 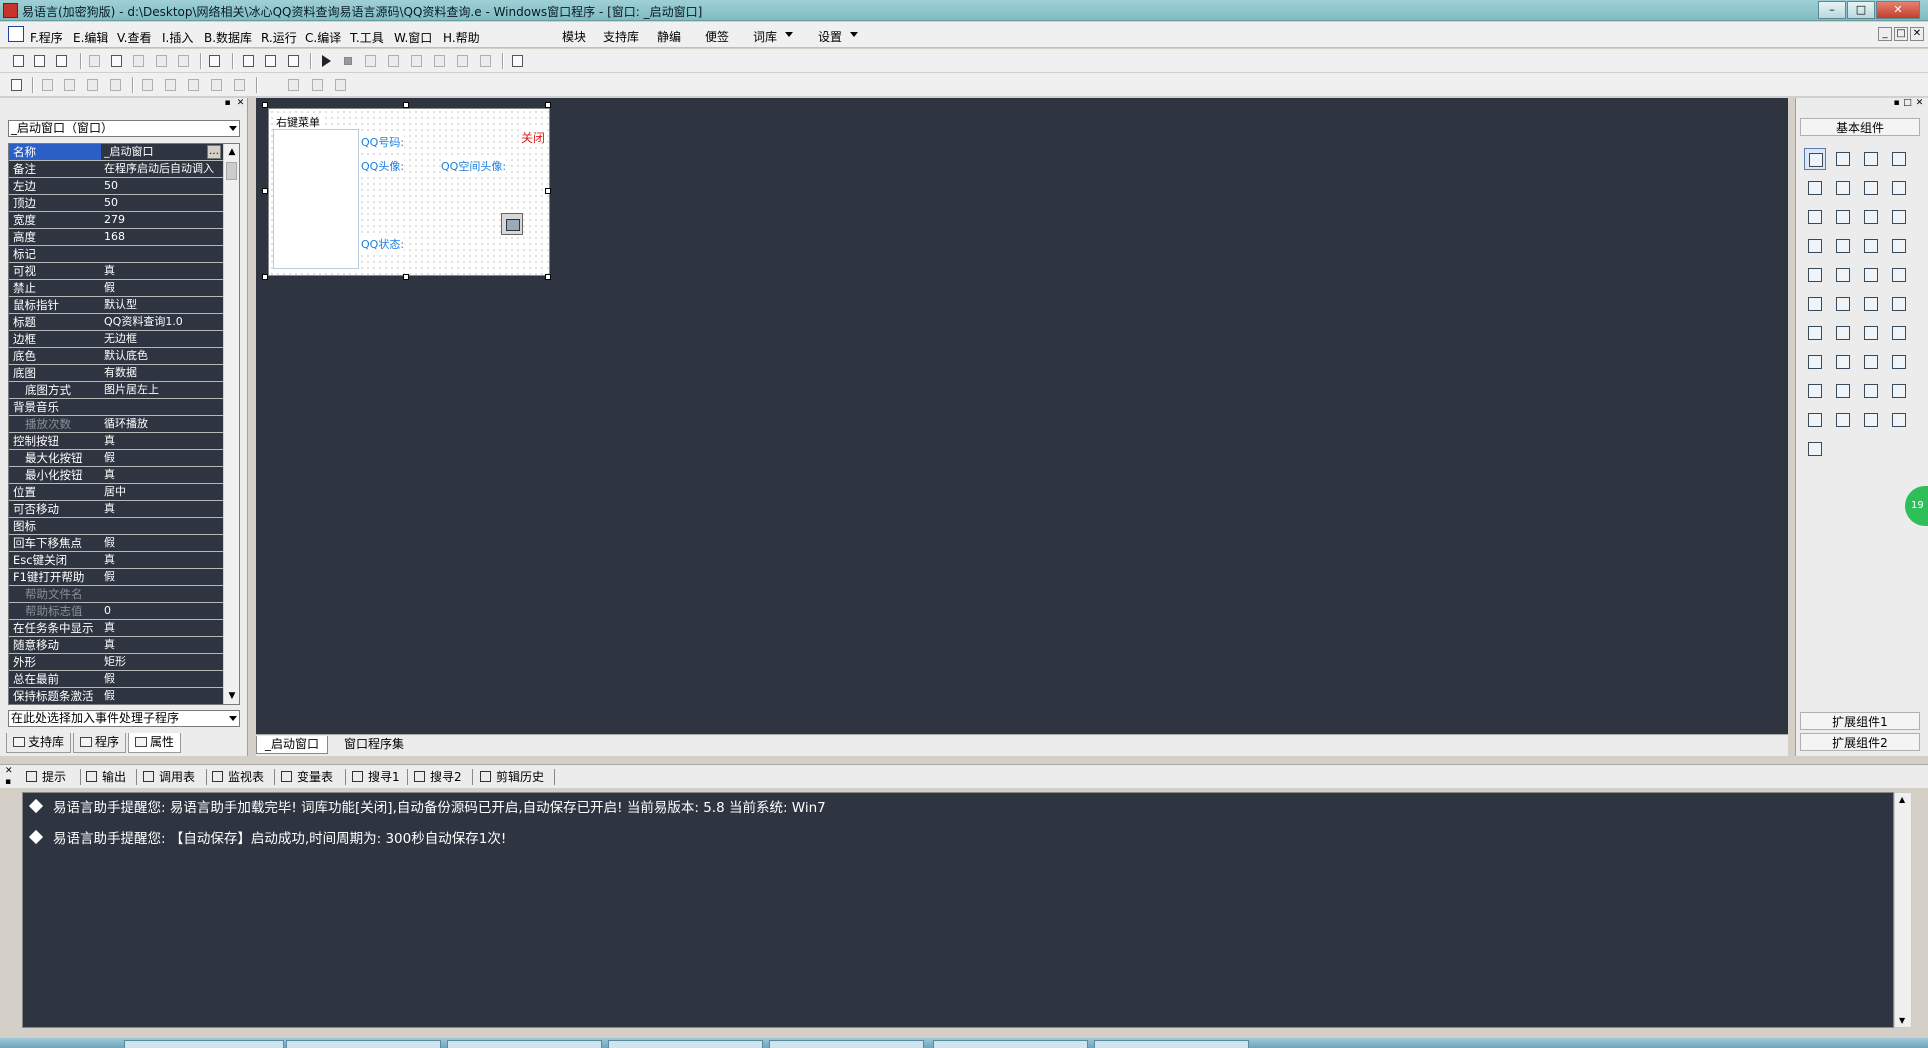 I want to click on form-window: 右键菜单 QQ号码: QQ头像: QQ空间头像: QQ状态: 关闭, so click(x=409, y=192).